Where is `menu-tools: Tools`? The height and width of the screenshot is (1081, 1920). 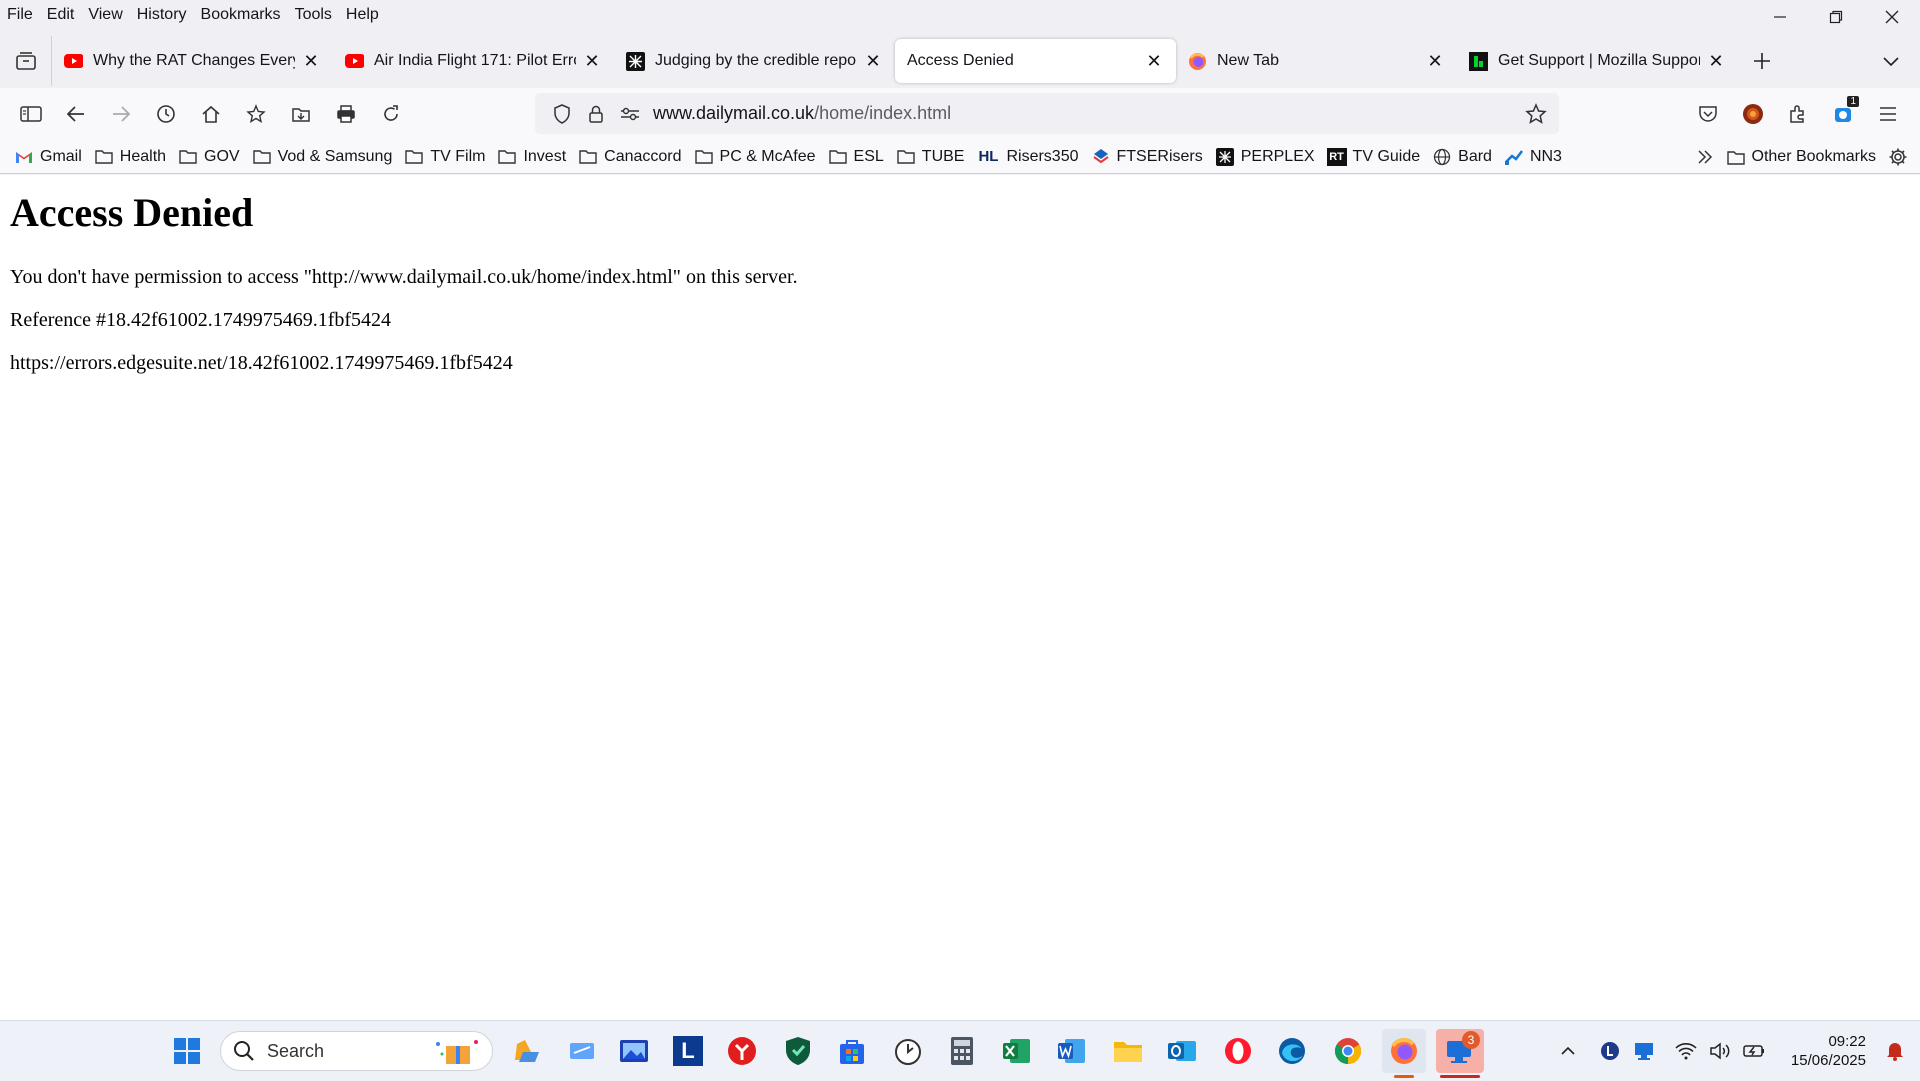 menu-tools: Tools is located at coordinates (313, 15).